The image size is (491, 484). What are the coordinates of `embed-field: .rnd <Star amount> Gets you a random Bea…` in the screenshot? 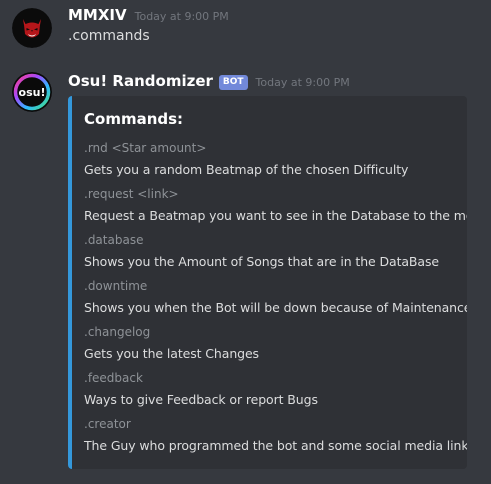 It's located at (272, 159).